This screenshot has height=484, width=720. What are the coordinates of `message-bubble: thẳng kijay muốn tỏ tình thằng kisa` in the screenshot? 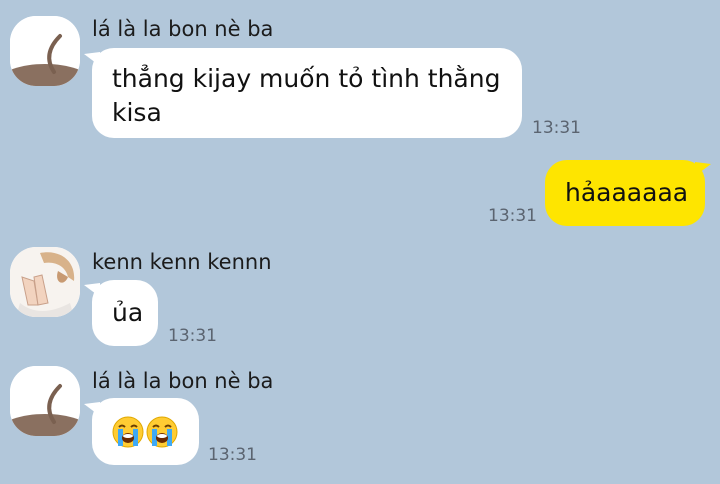 It's located at (307, 93).